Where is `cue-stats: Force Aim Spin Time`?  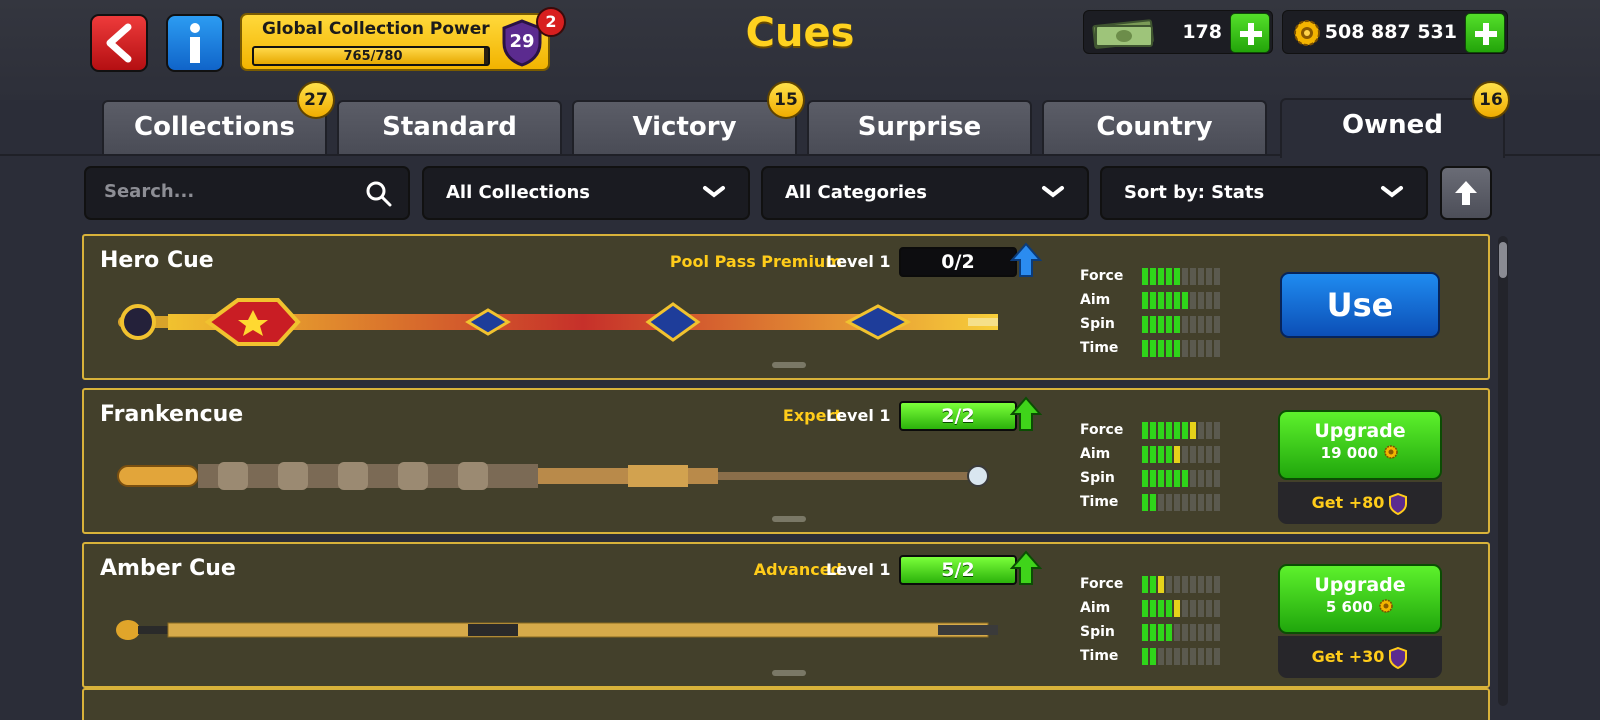 cue-stats: Force Aim Spin Time is located at coordinates (1150, 466).